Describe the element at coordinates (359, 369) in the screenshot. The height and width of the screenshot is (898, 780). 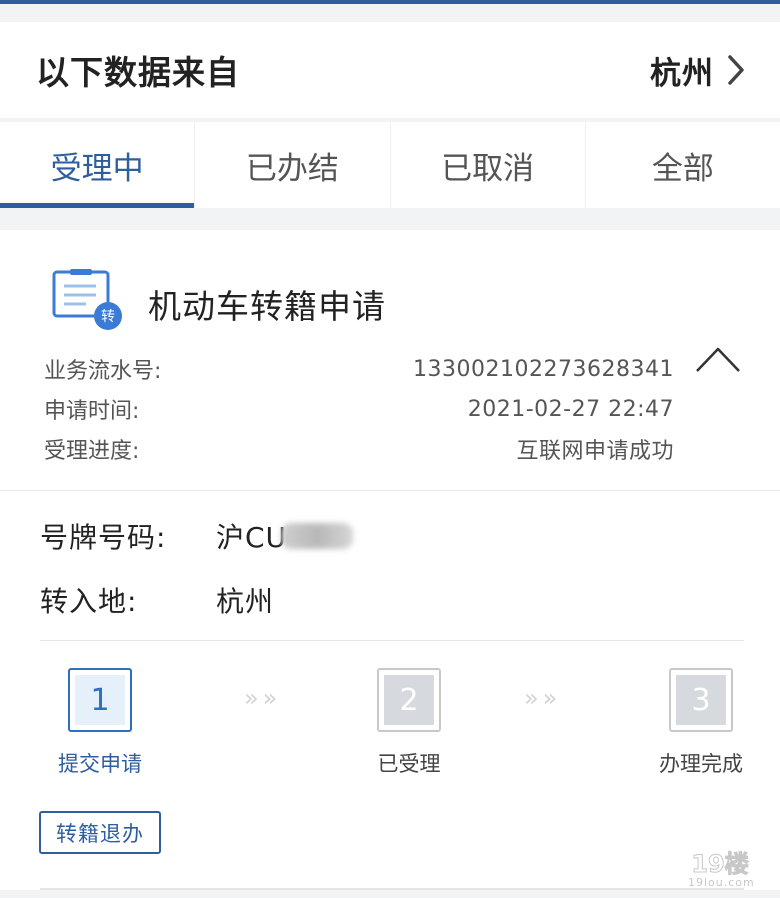
I see `info-row-serial: 业务流水号: 133002102273628341` at that location.